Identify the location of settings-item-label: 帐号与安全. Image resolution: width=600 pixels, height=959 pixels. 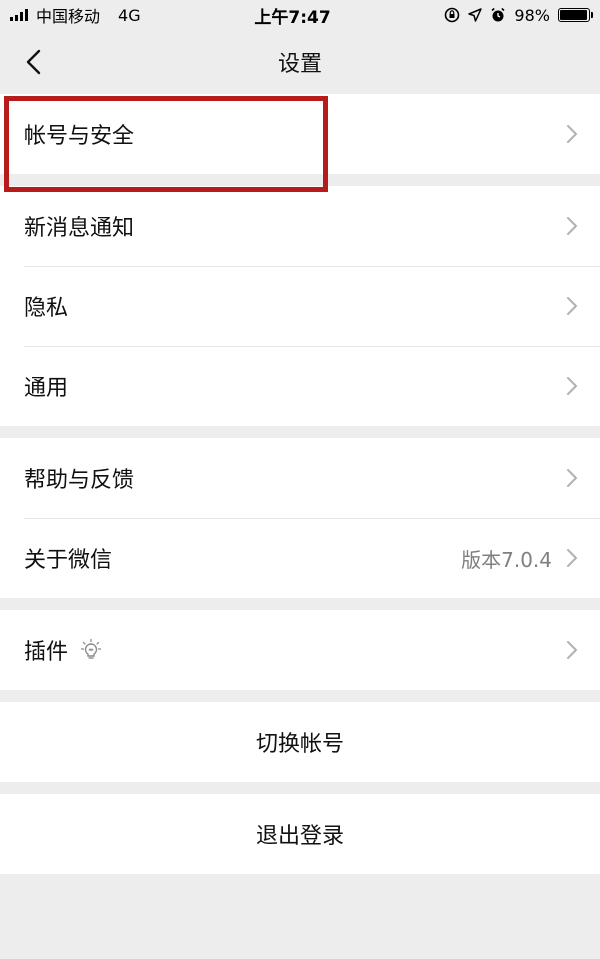
(79, 136).